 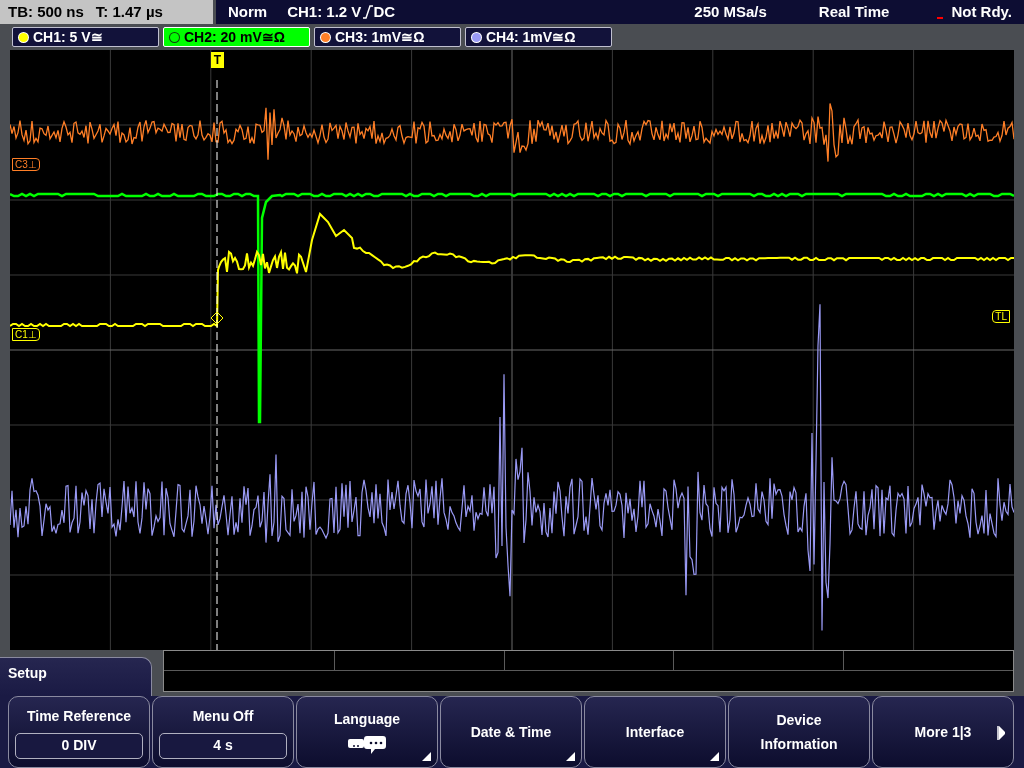 I want to click on rising-edge-icon, so click(x=368, y=12).